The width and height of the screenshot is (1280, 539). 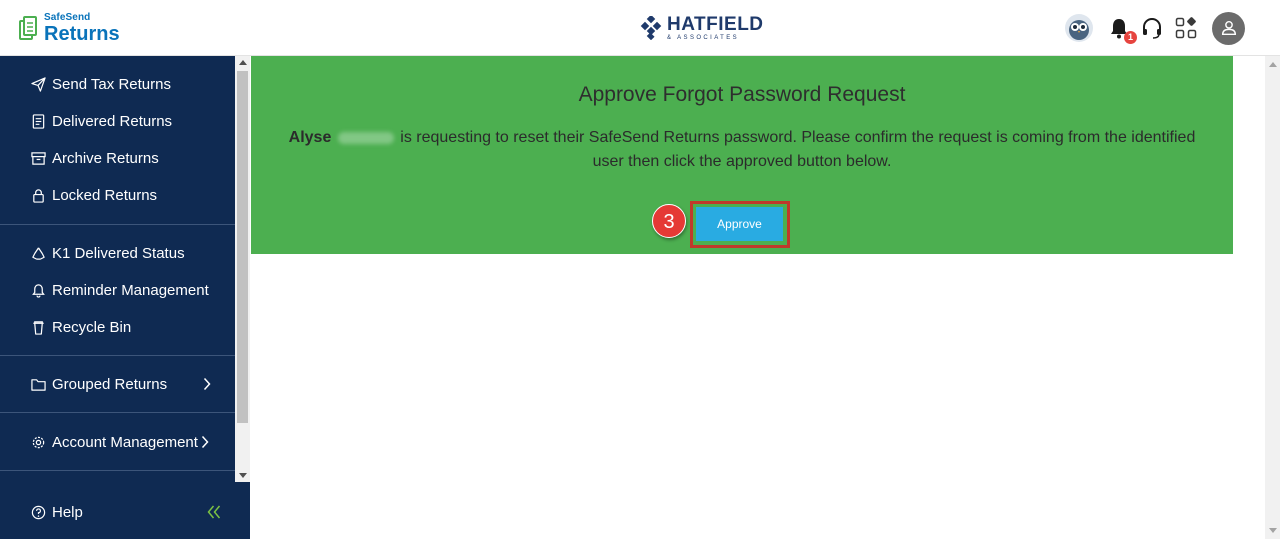 I want to click on page-title: Approve Forgot Password Request, so click(x=742, y=94).